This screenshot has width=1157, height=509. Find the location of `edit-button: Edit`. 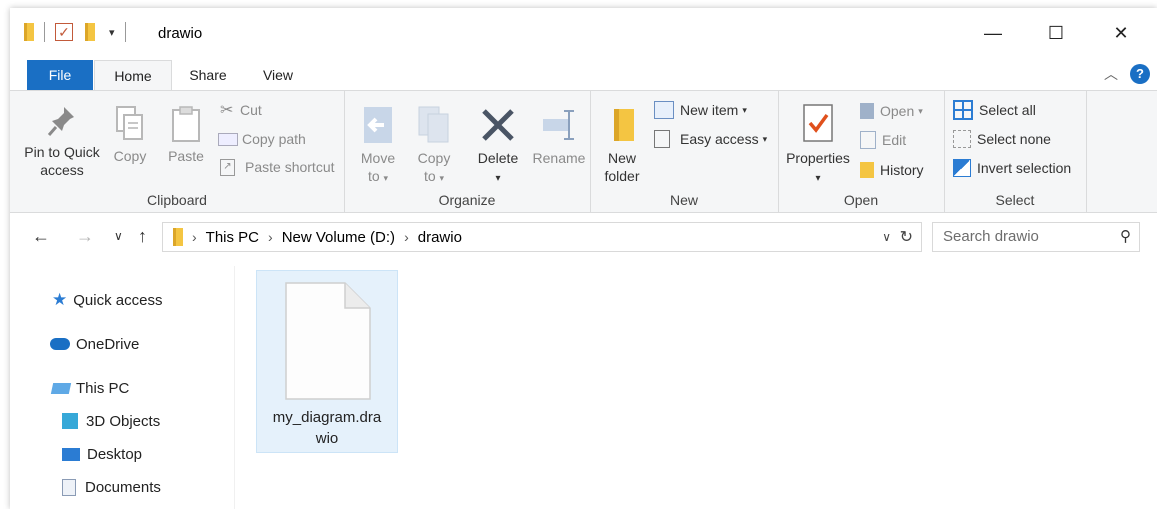

edit-button: Edit is located at coordinates (883, 140).